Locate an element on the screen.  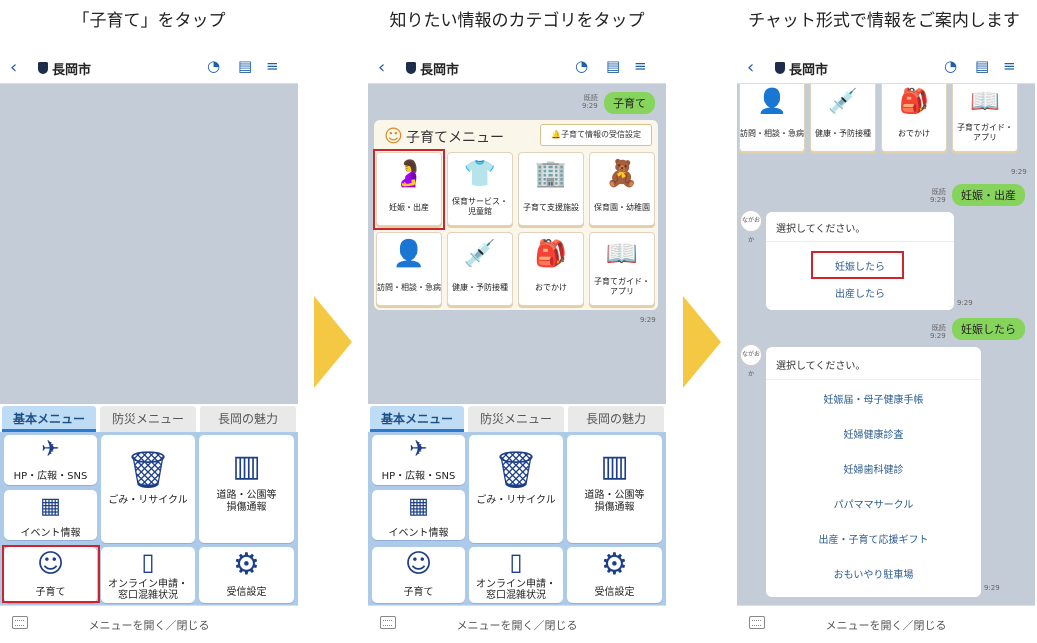
category-label-2: アプリ is located at coordinates (985, 137).